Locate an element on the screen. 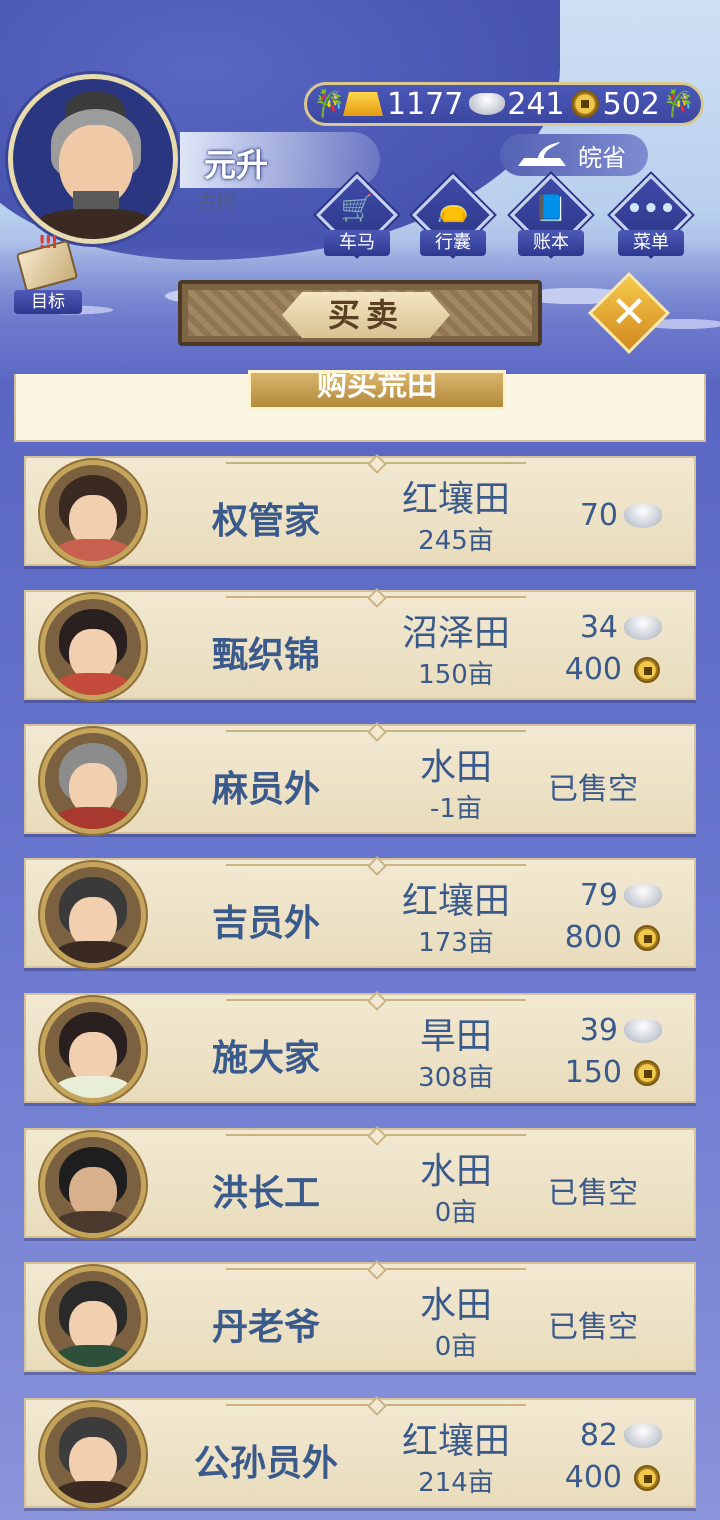 Image resolution: width=720 pixels, height=1520 pixels. player-age-label: 古稀 is located at coordinates (216, 202).